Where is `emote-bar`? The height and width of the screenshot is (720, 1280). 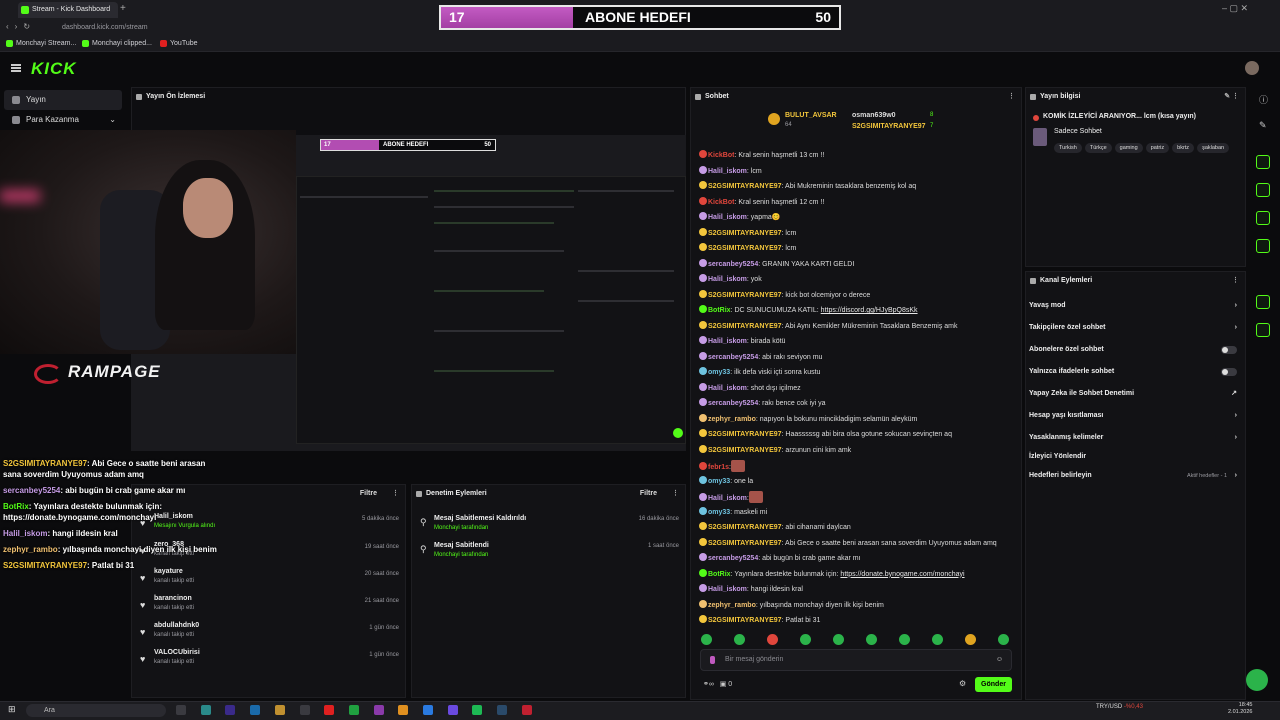
emote-bar is located at coordinates (857, 640).